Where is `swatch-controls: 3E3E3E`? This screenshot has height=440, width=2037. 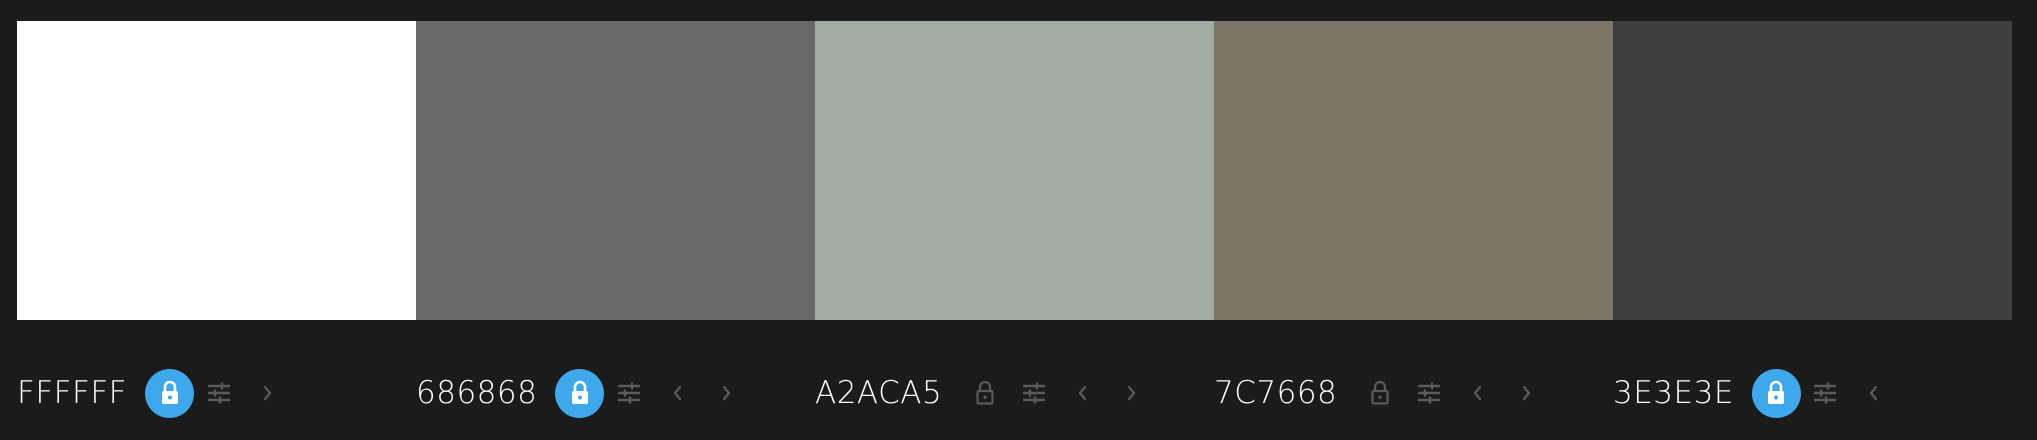 swatch-controls: 3E3E3E is located at coordinates (1812, 393).